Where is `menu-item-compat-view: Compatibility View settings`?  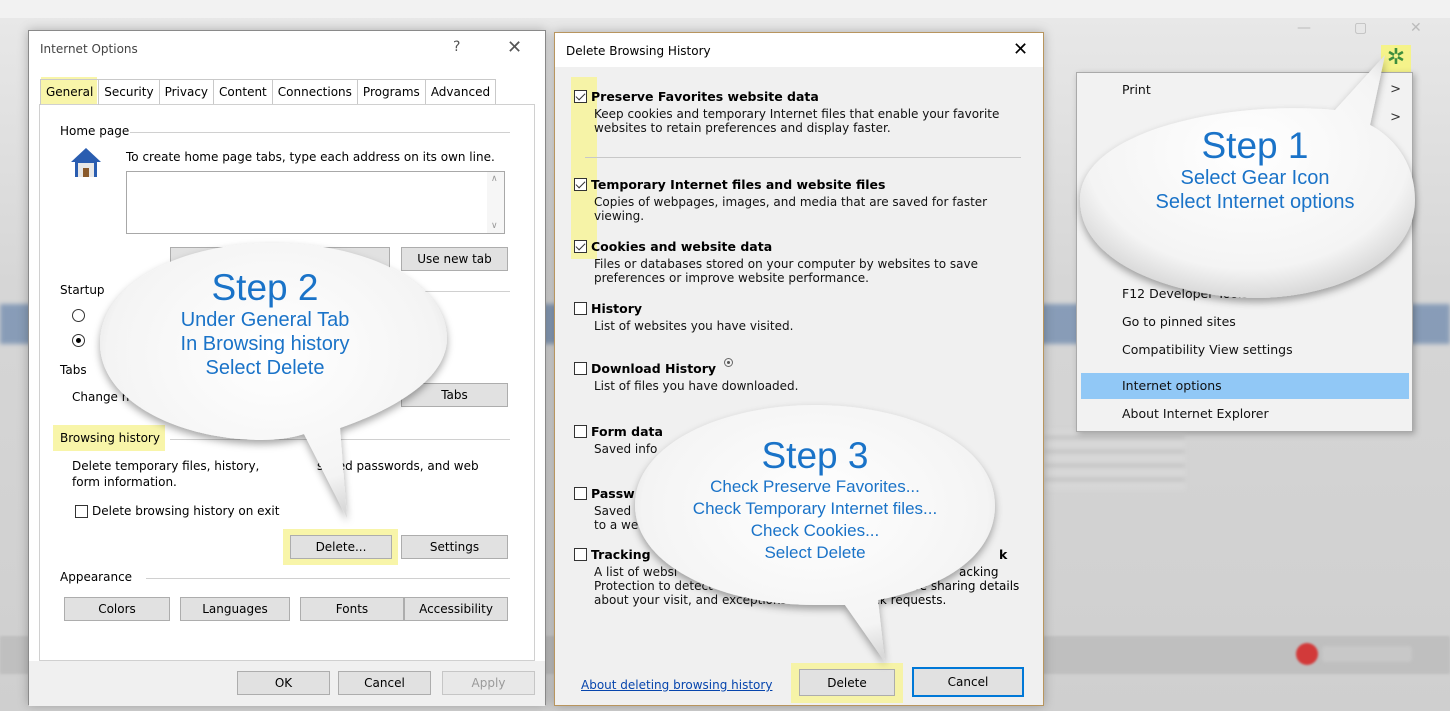
menu-item-compat-view: Compatibility View settings is located at coordinates (1245, 350).